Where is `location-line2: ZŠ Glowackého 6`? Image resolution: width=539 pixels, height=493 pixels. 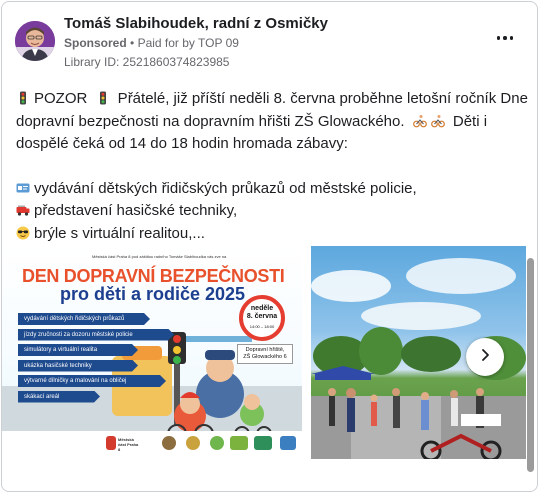
location-line2: ZŠ Glowackého 6 is located at coordinates (265, 357).